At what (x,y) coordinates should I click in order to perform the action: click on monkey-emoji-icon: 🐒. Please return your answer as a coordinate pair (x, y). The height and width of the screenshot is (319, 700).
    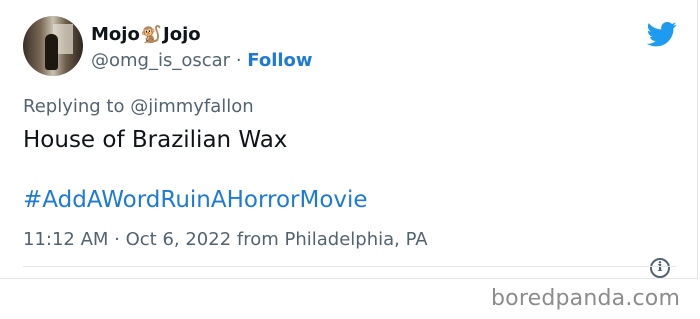
    Looking at the image, I should click on (151, 35).